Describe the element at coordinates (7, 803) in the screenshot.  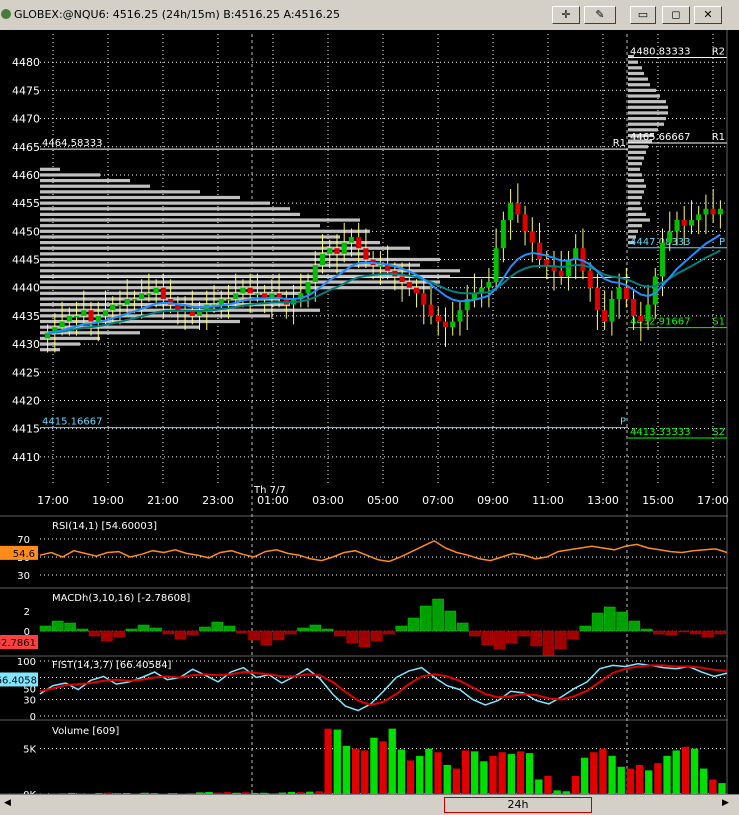
I see `left-arrow-icon: ◀` at that location.